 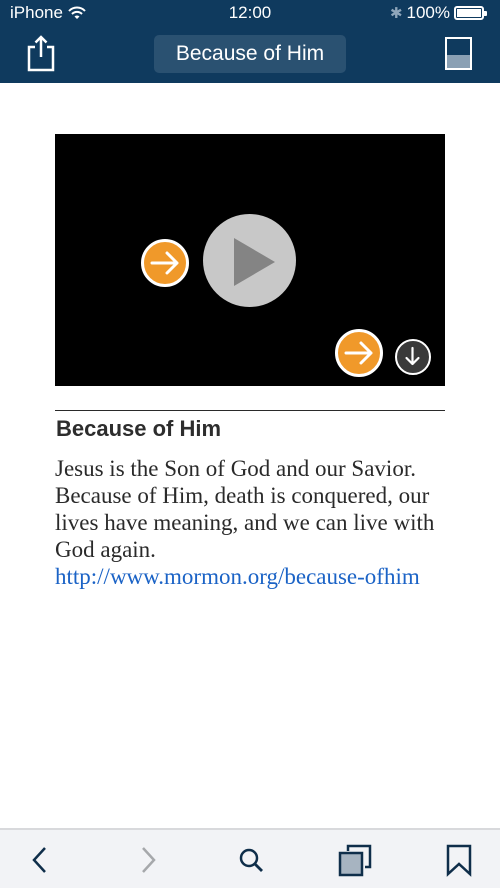 I want to click on related-link-button, so click(x=165, y=263).